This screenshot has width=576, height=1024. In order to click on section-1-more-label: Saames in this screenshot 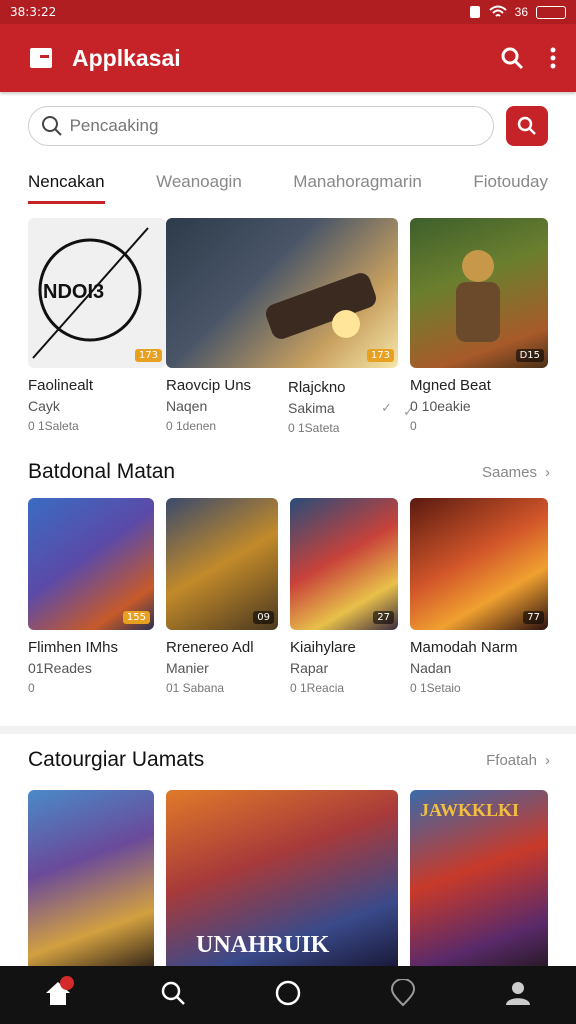, I will do `click(509, 472)`.